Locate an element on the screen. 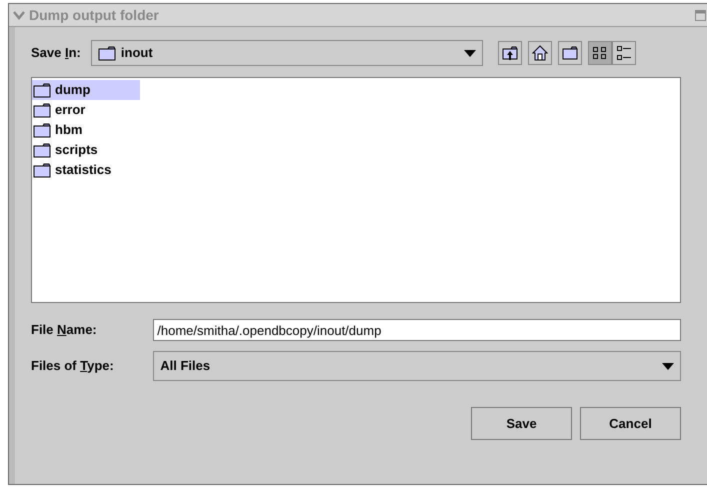  file-type-dropdown: All Files is located at coordinates (417, 366).